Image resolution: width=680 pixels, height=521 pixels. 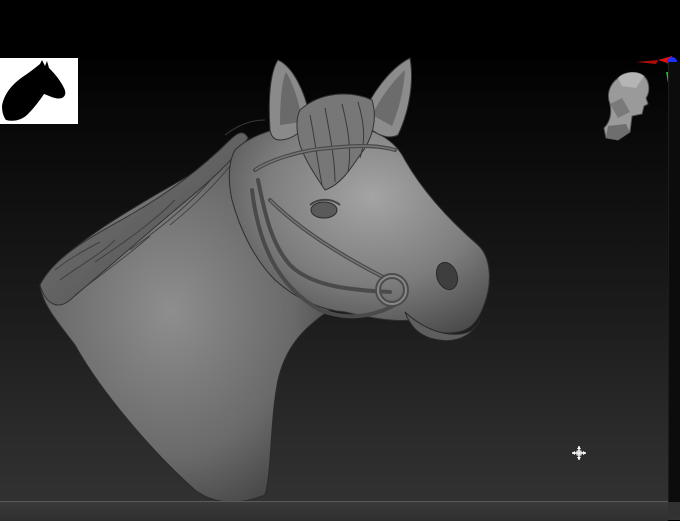 I want to click on horse-eye, so click(x=324, y=210).